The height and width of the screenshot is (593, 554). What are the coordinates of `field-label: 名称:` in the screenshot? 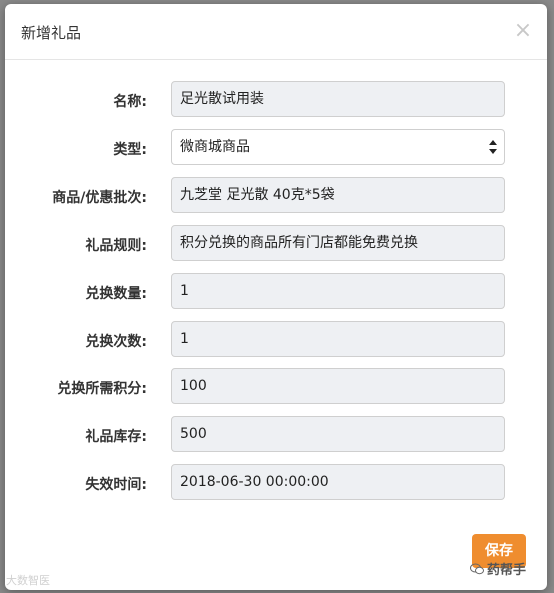 It's located at (130, 102).